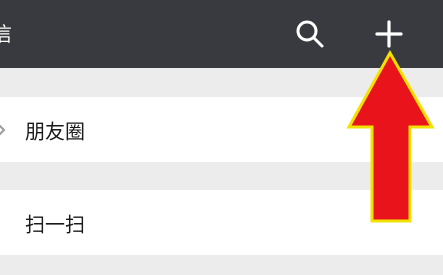  Describe the element at coordinates (55, 224) in the screenshot. I see `menu-item-label: 扫一扫` at that location.